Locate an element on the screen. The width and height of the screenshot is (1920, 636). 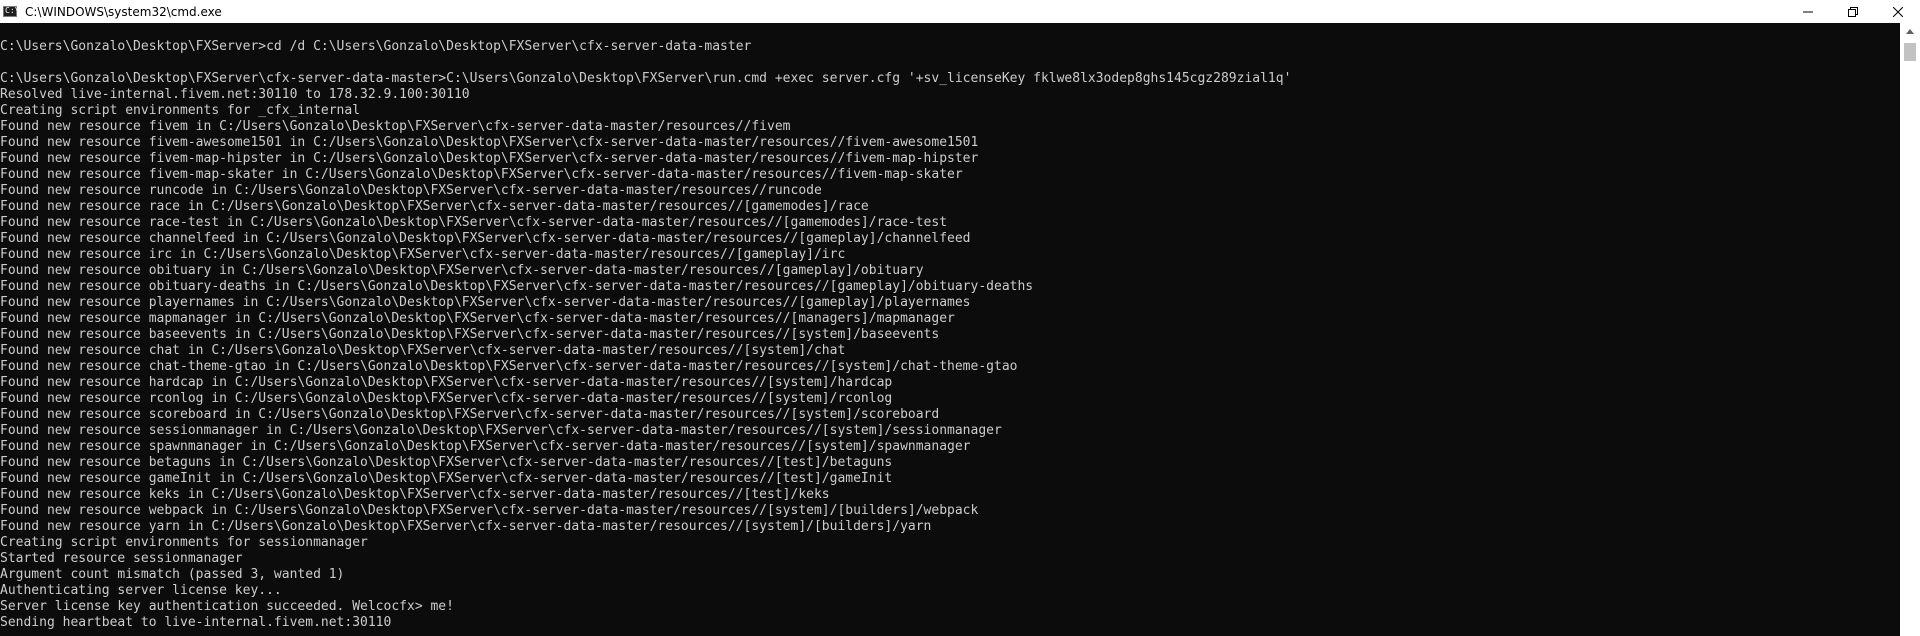
scroll-thumb is located at coordinates (1910, 52).